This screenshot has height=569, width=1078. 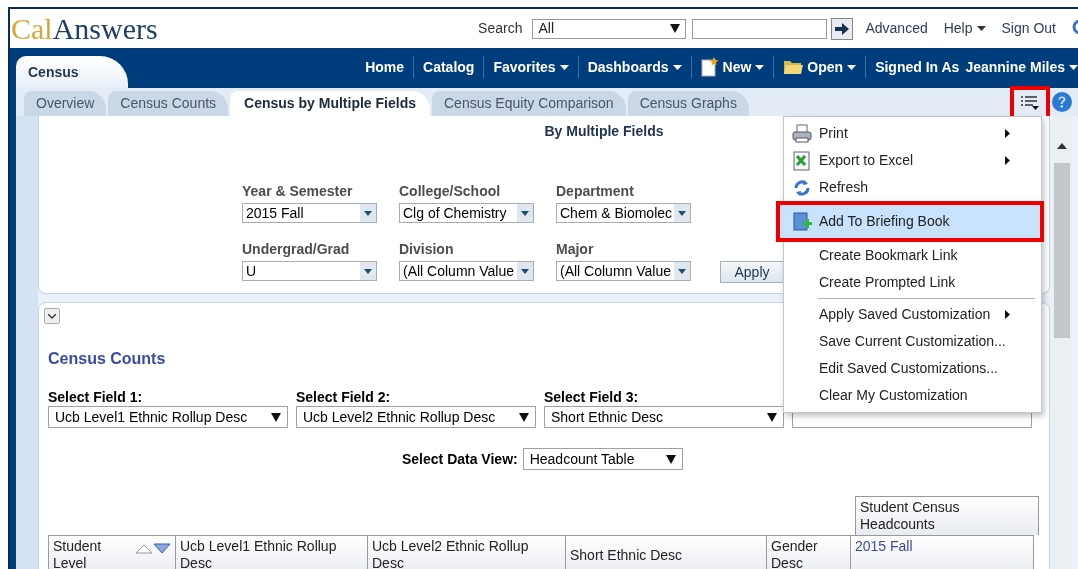 What do you see at coordinates (309, 271) in the screenshot?
I see `prompt-dropdown: U` at bounding box center [309, 271].